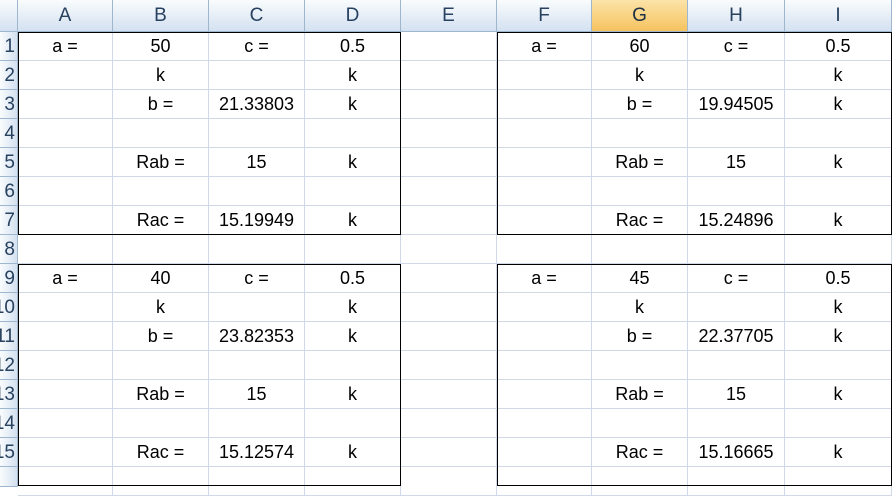  I want to click on cell-g2: k, so click(640, 75).